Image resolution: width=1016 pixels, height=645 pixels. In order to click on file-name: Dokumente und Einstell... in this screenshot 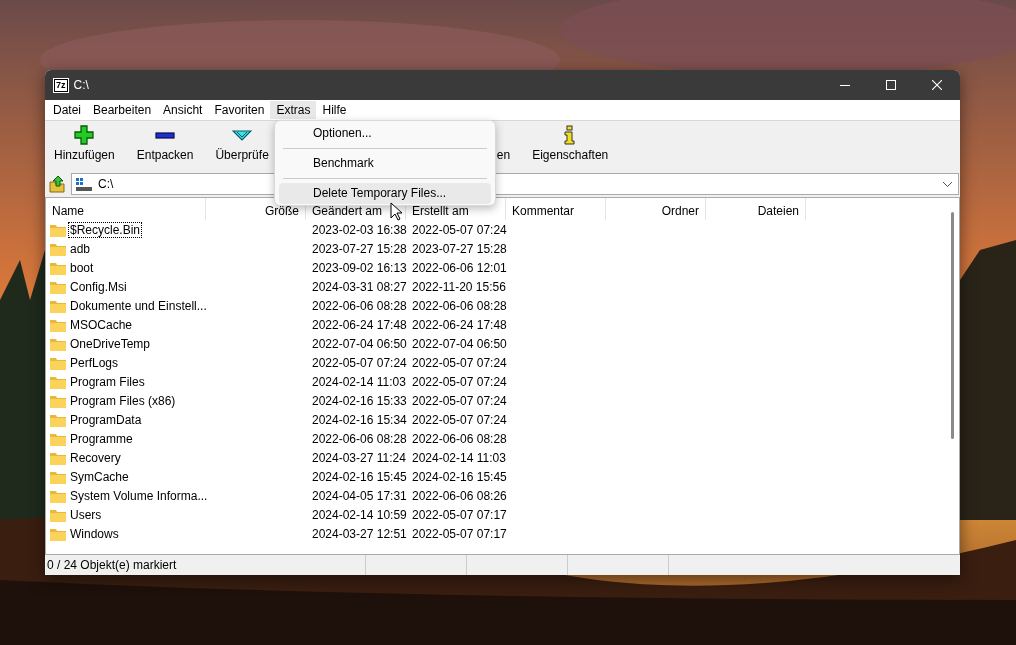, I will do `click(138, 305)`.